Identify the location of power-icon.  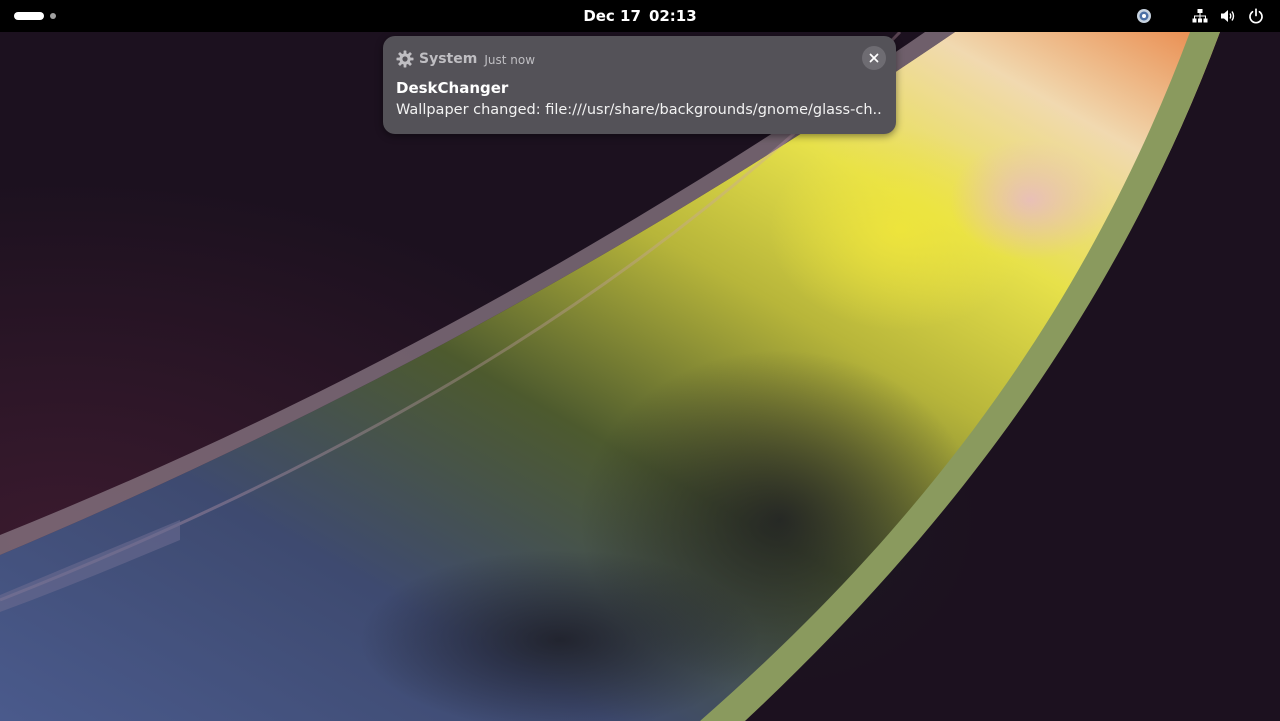
(1256, 16).